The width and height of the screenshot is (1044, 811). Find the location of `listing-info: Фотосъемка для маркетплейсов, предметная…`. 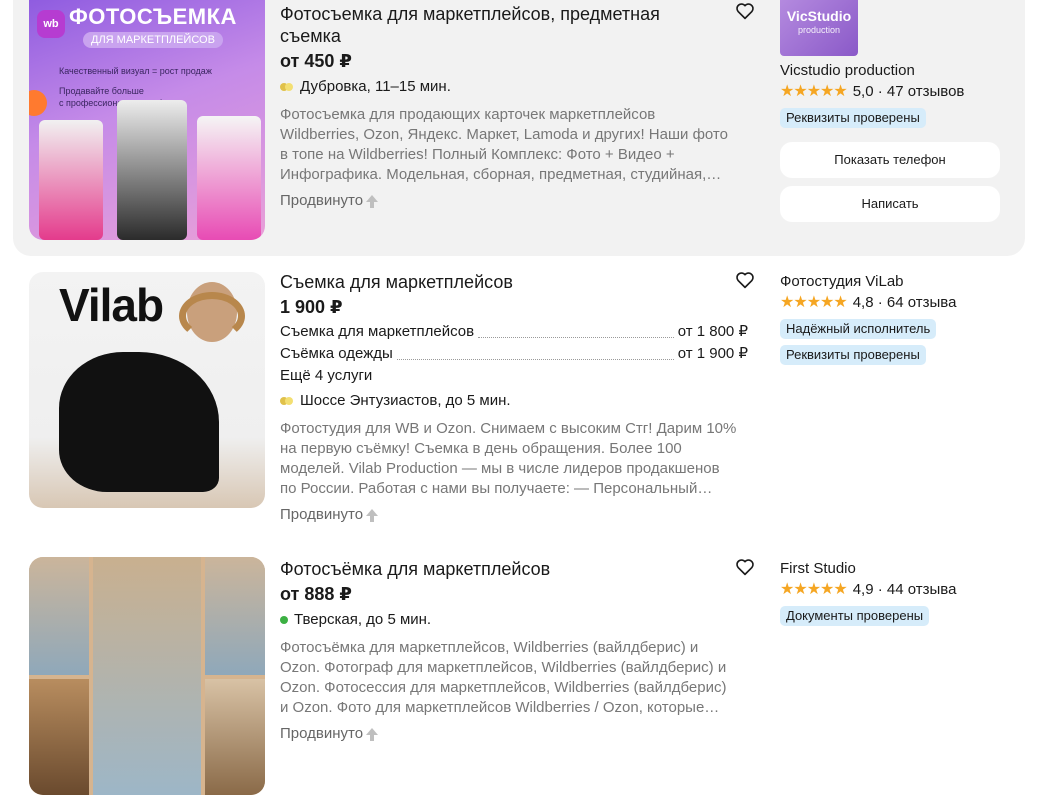

listing-info: Фотосъемка для маркетплейсов, предметная… is located at coordinates (515, 107).